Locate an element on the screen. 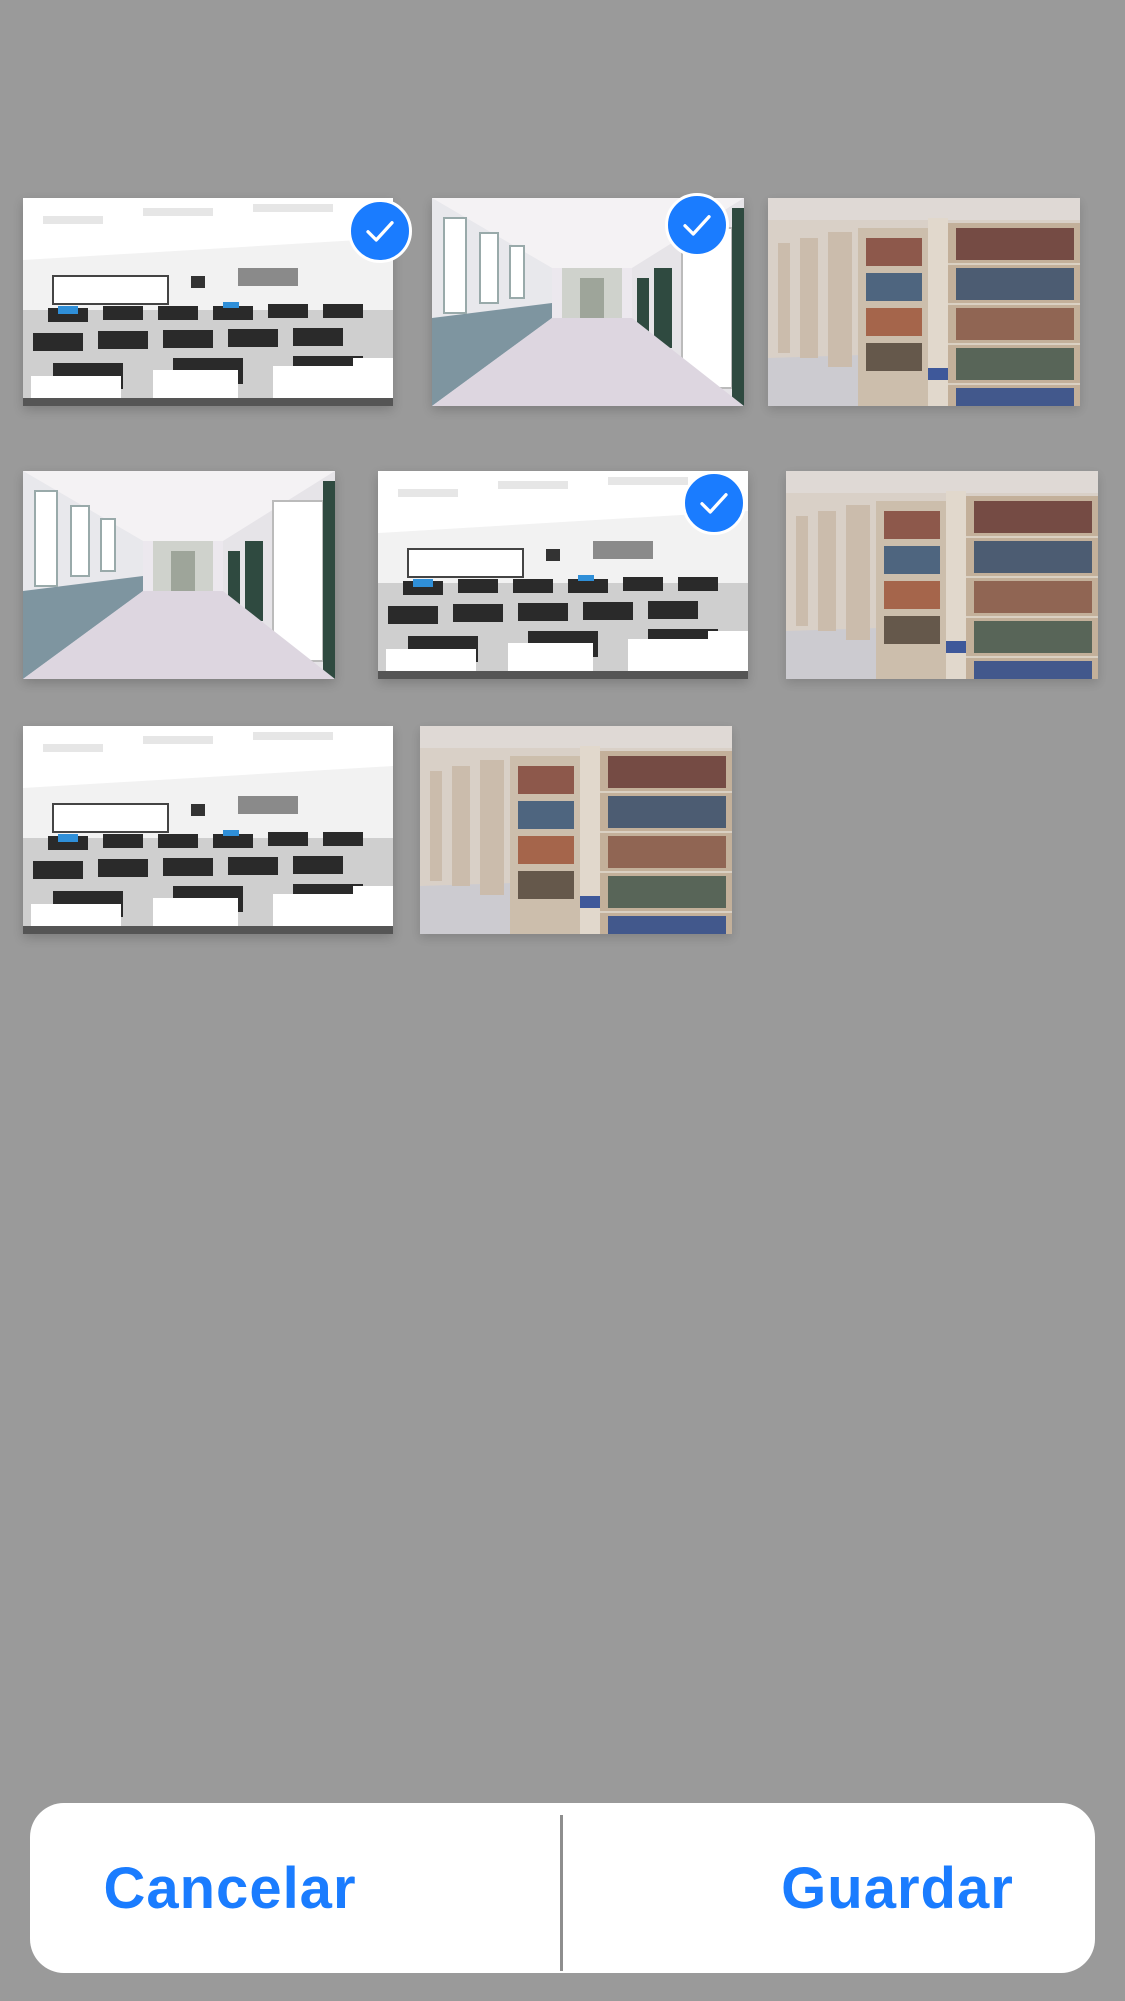 The height and width of the screenshot is (2001, 1125). cancel-button: Cancelar is located at coordinates (230, 1888).